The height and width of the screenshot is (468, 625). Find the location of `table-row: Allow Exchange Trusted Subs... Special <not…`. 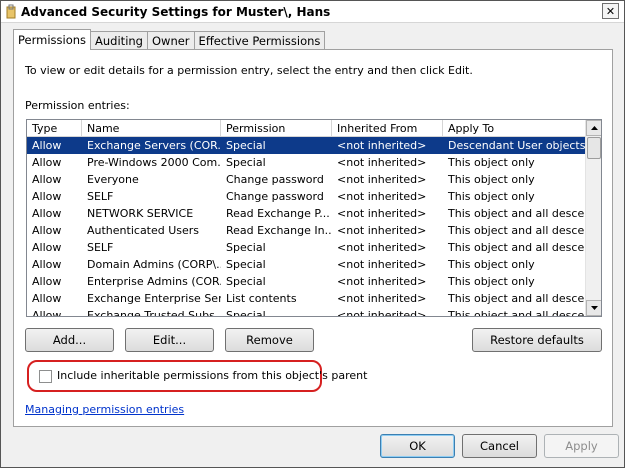

table-row: Allow Exchange Trusted Subs... Special <not… is located at coordinates (306, 312).